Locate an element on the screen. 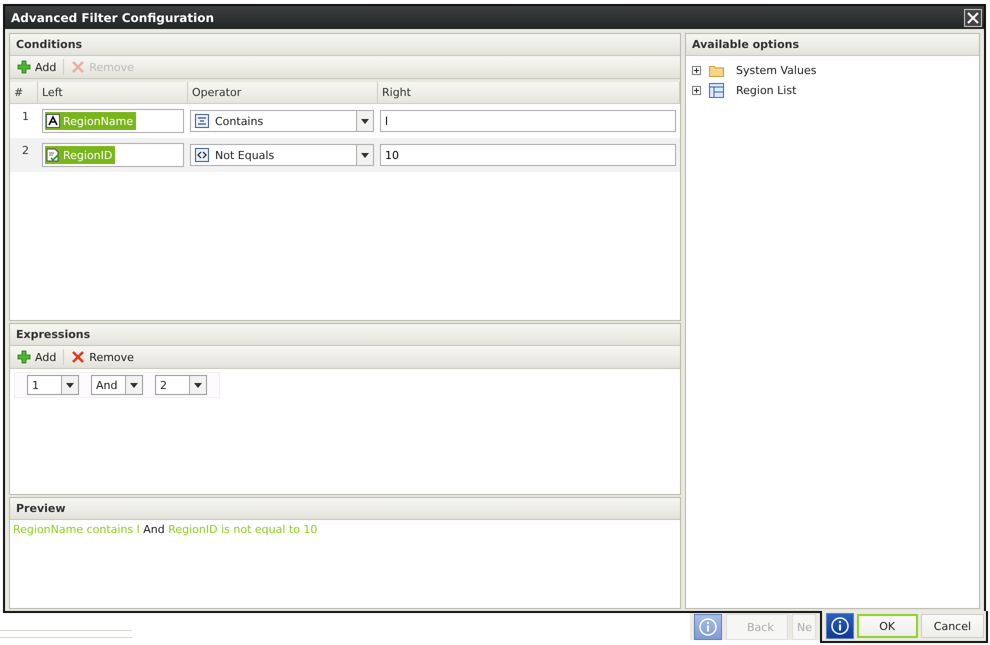 Image resolution: width=990 pixels, height=645 pixels. cancel-button: Cancel is located at coordinates (952, 626).